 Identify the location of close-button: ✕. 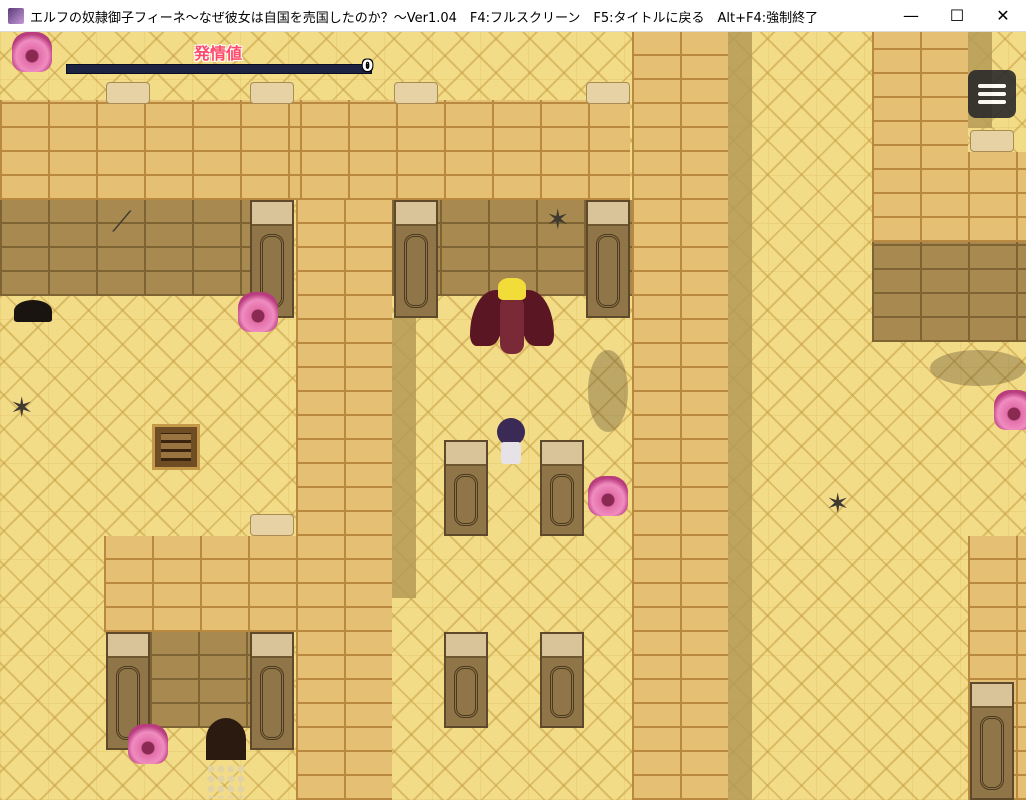
(1003, 16).